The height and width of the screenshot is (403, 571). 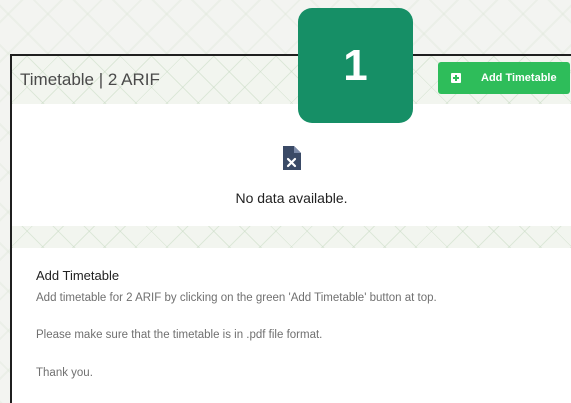 I want to click on empty-message: No data available., so click(x=291, y=198).